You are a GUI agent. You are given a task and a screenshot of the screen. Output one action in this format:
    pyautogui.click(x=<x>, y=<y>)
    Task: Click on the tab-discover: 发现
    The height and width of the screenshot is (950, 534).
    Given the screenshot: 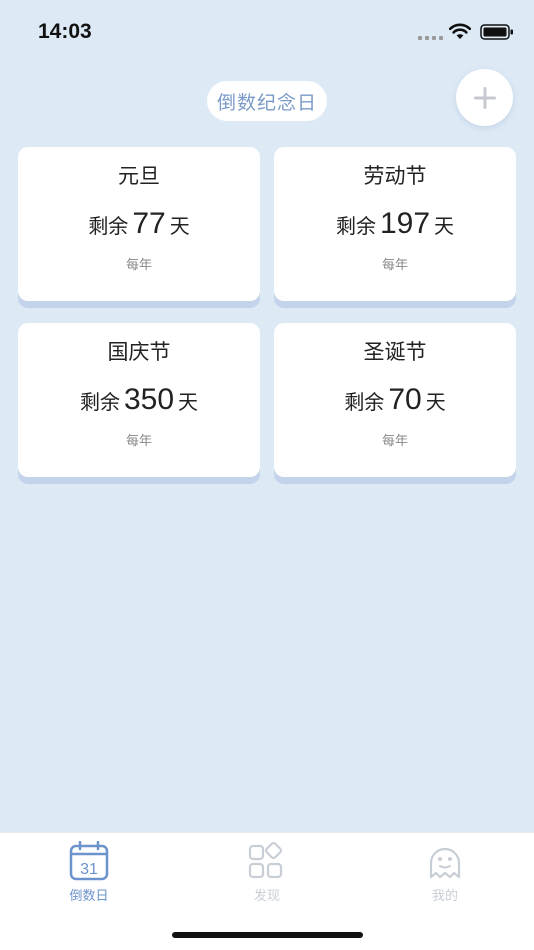 What is the action you would take?
    pyautogui.click(x=267, y=872)
    